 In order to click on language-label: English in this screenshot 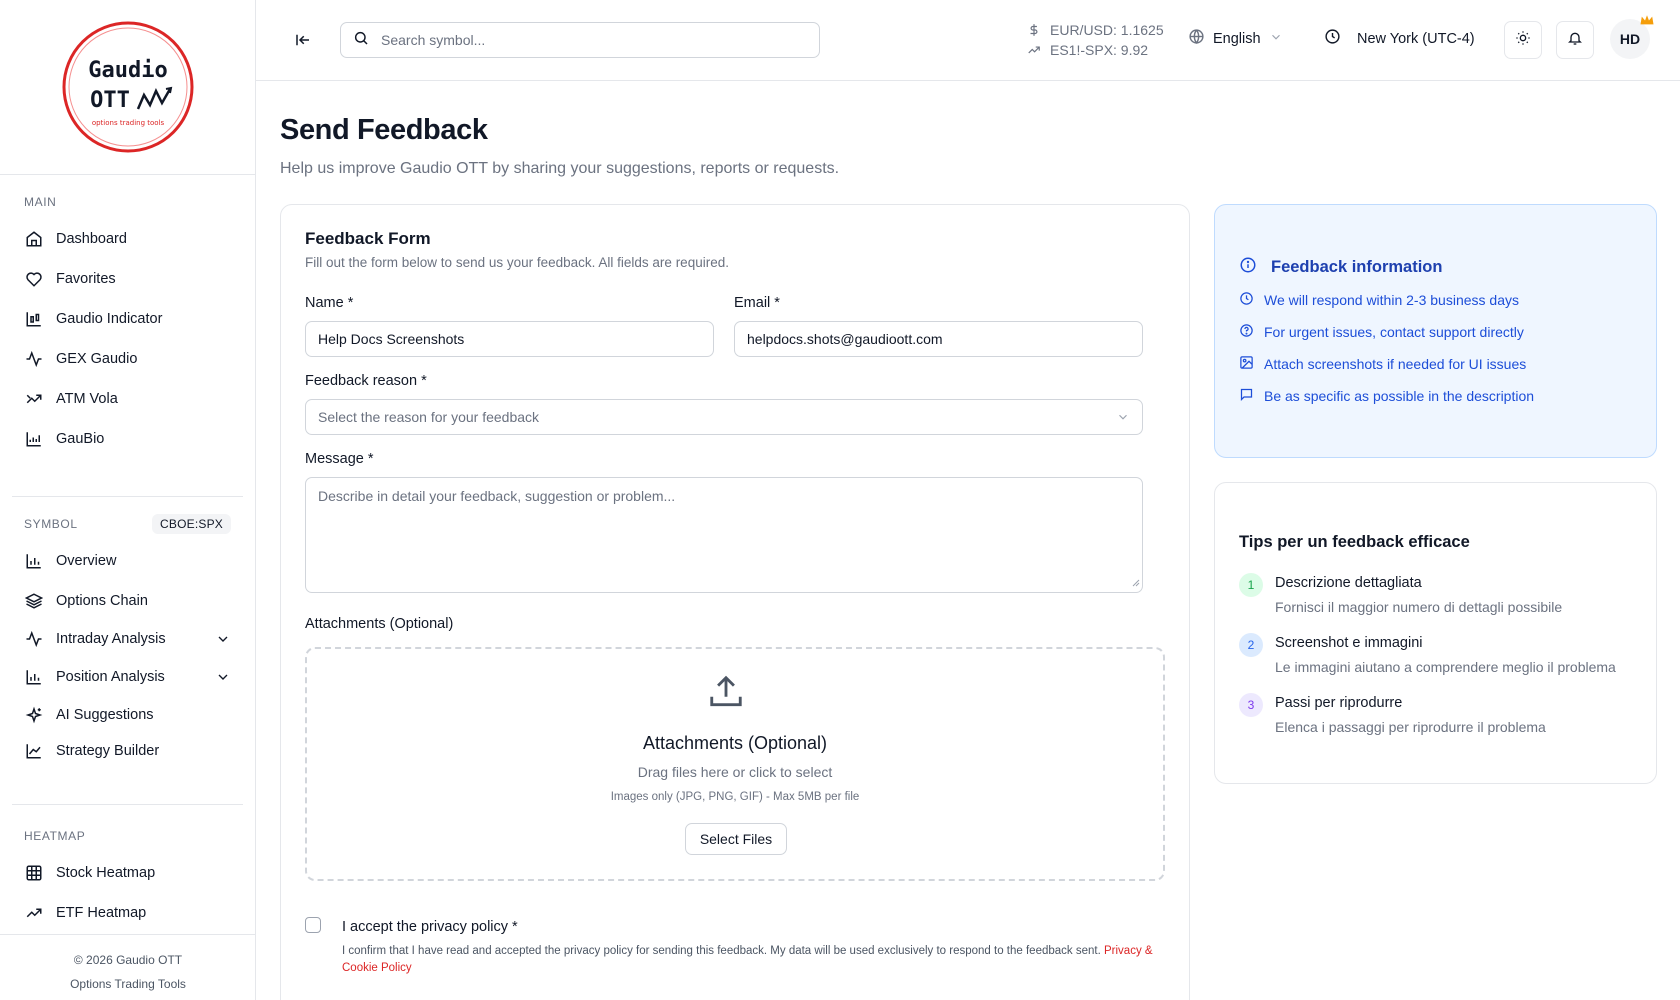, I will do `click(1237, 38)`.